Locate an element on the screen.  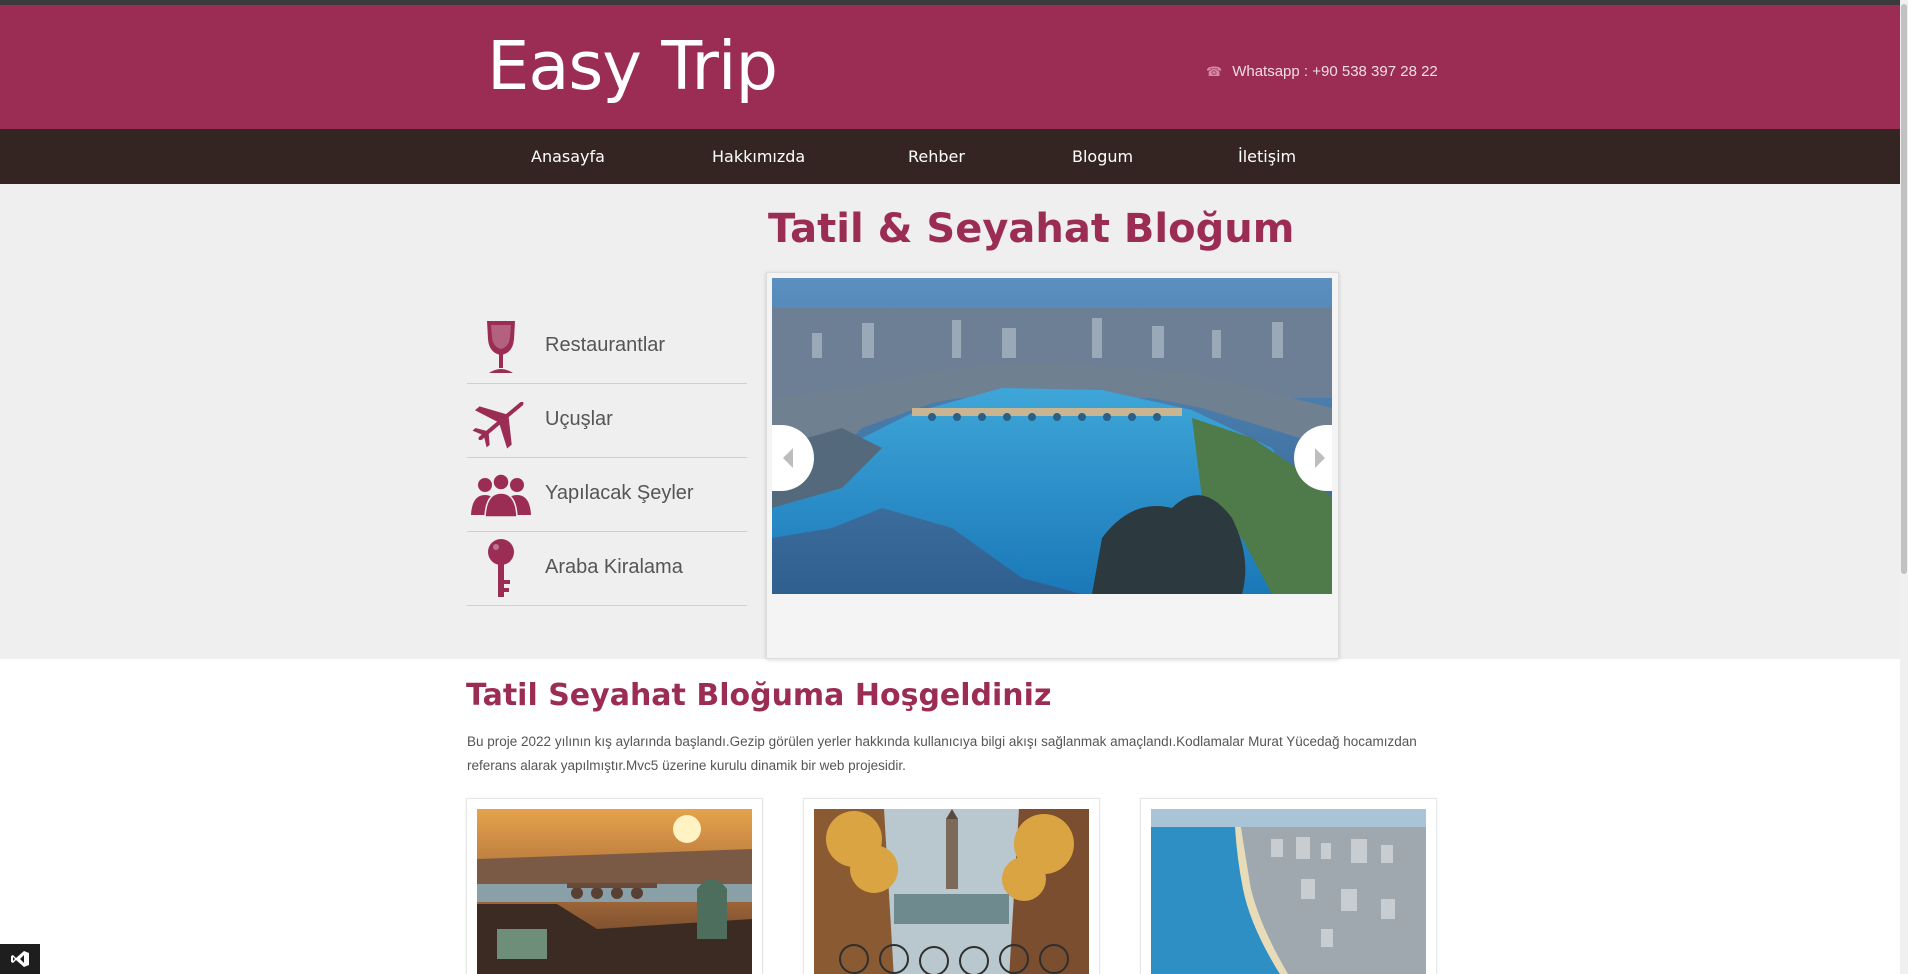
category-item-araba-kiralama: Araba Kiralama is located at coordinates (607, 569).